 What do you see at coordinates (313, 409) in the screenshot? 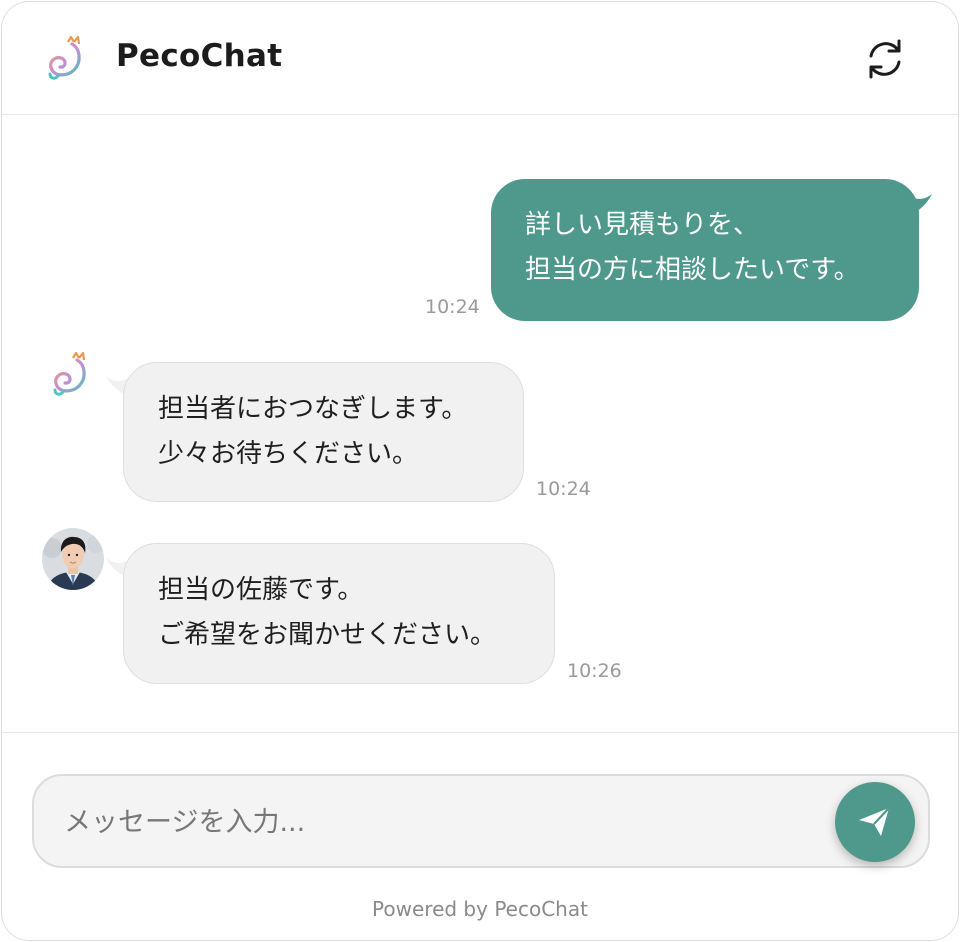
I see `message-line: 担当者におつなぎします。` at bounding box center [313, 409].